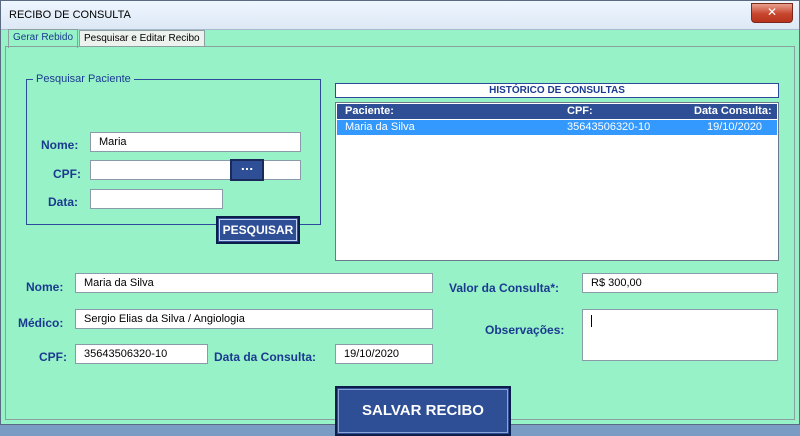 The height and width of the screenshot is (436, 800). Describe the element at coordinates (63, 202) in the screenshot. I see `search-date-label: Data:` at that location.